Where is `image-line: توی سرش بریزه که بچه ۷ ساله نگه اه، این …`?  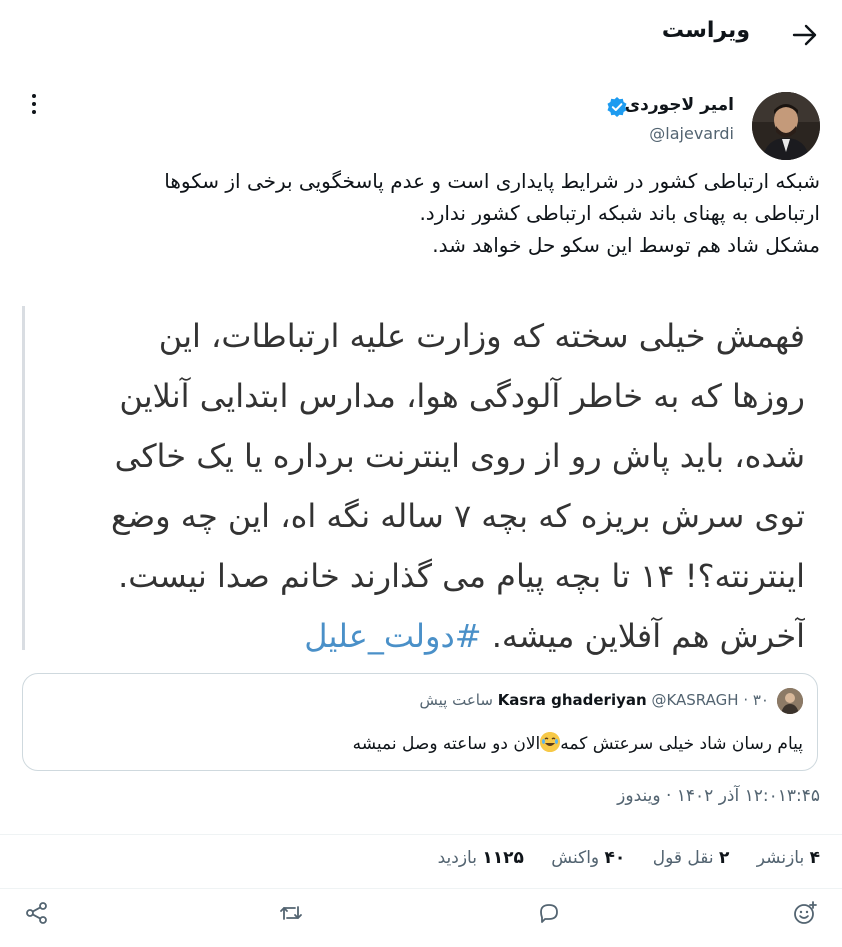 image-line: توی سرش بریزه که بچه ۷ ساله نگه اه، این … is located at coordinates (457, 516).